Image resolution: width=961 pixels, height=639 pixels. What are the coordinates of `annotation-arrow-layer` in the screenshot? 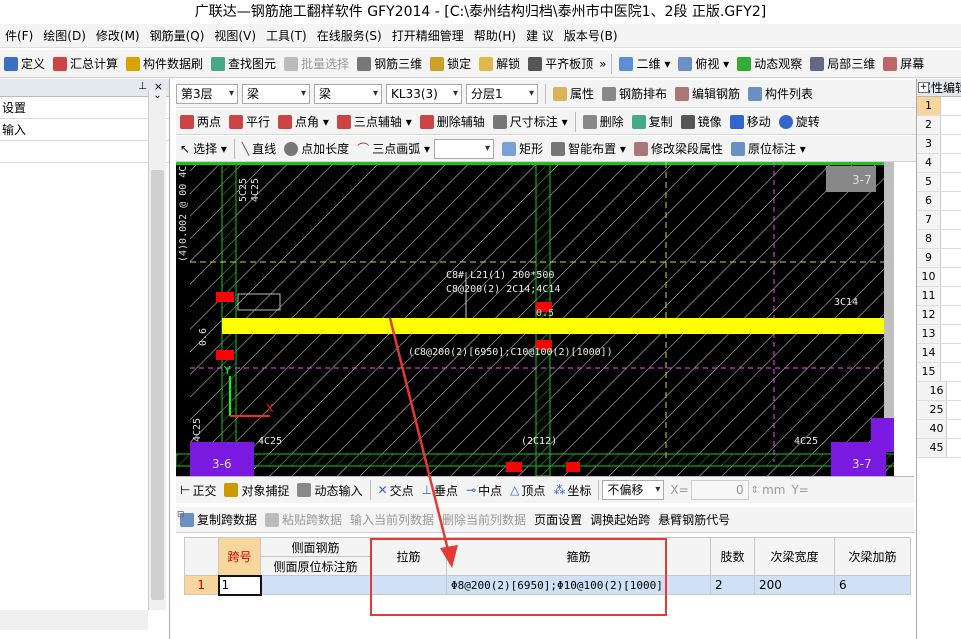 It's located at (423, 442).